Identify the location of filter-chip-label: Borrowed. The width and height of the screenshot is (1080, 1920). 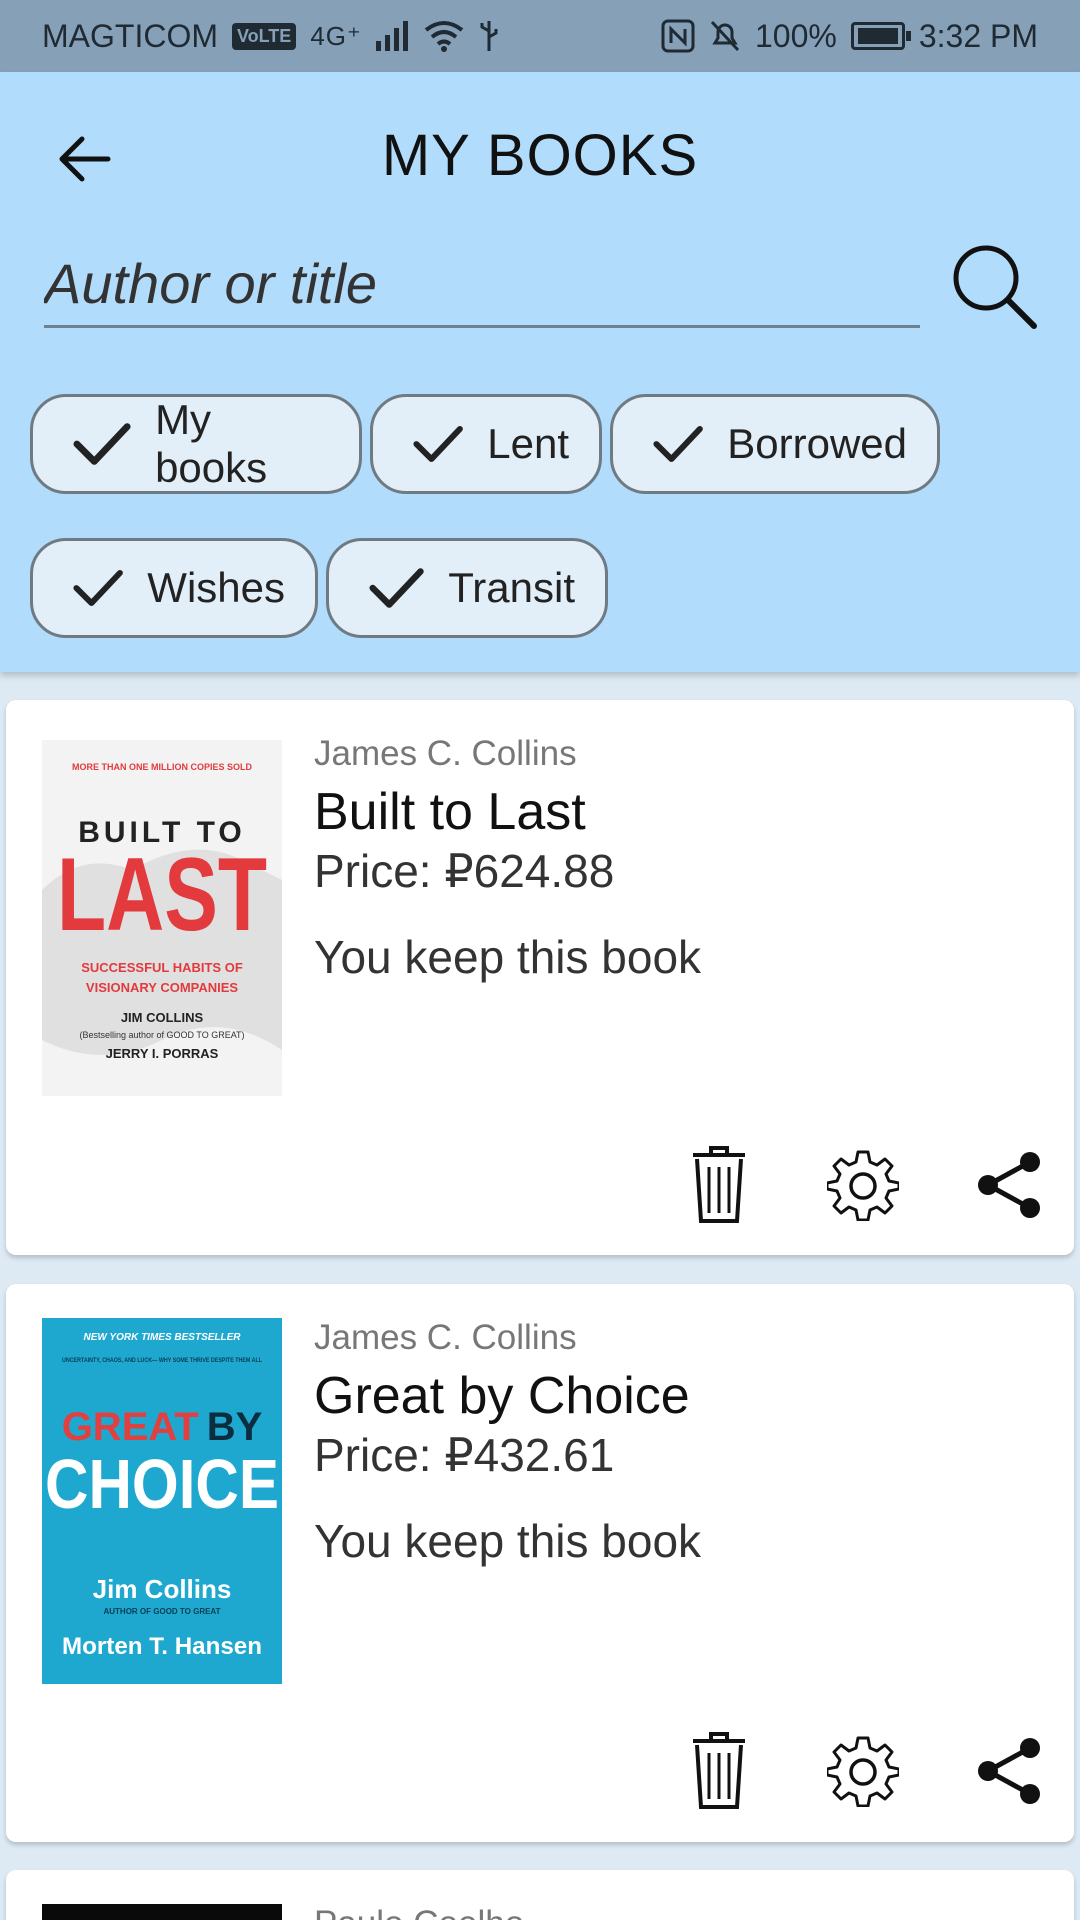
(817, 443).